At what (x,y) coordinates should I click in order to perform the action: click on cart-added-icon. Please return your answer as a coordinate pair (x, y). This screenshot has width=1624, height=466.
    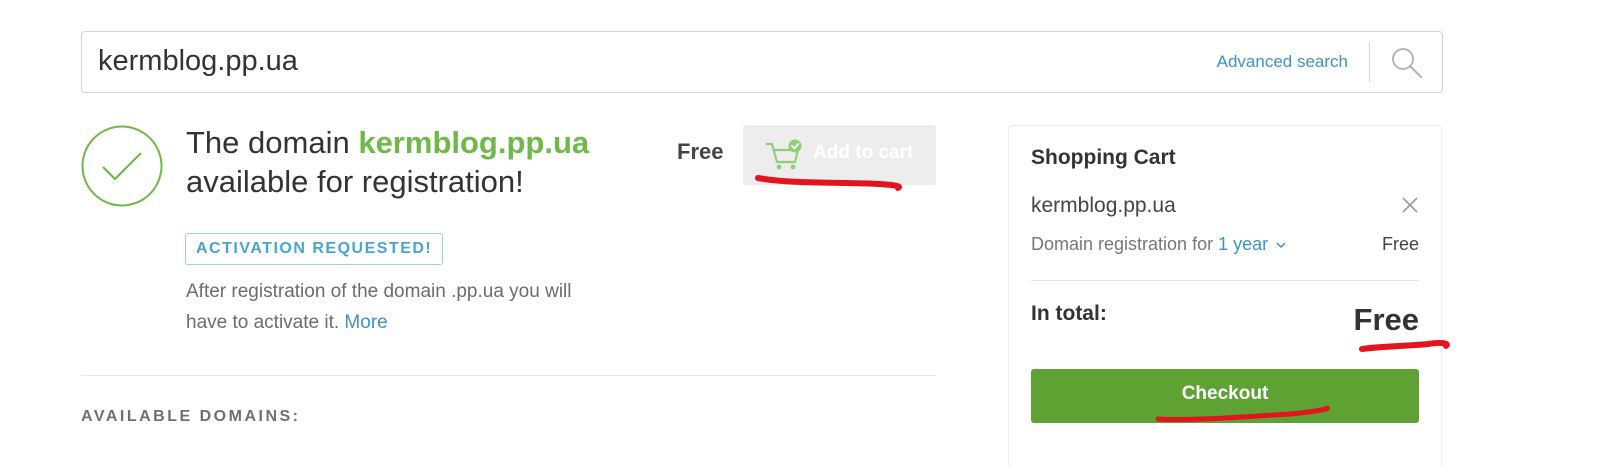
    Looking at the image, I should click on (783, 154).